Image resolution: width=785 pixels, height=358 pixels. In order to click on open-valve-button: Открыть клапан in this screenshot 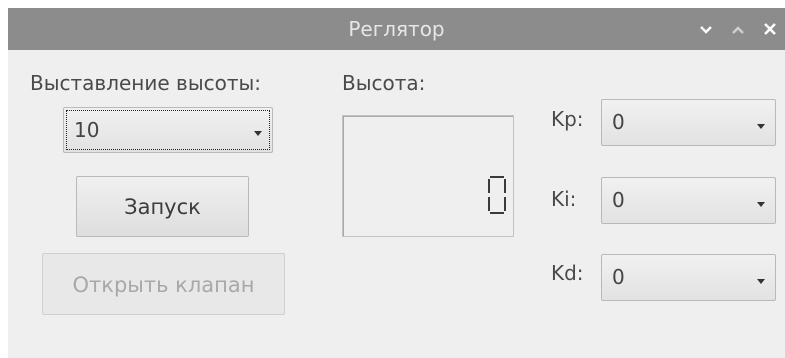, I will do `click(163, 284)`.